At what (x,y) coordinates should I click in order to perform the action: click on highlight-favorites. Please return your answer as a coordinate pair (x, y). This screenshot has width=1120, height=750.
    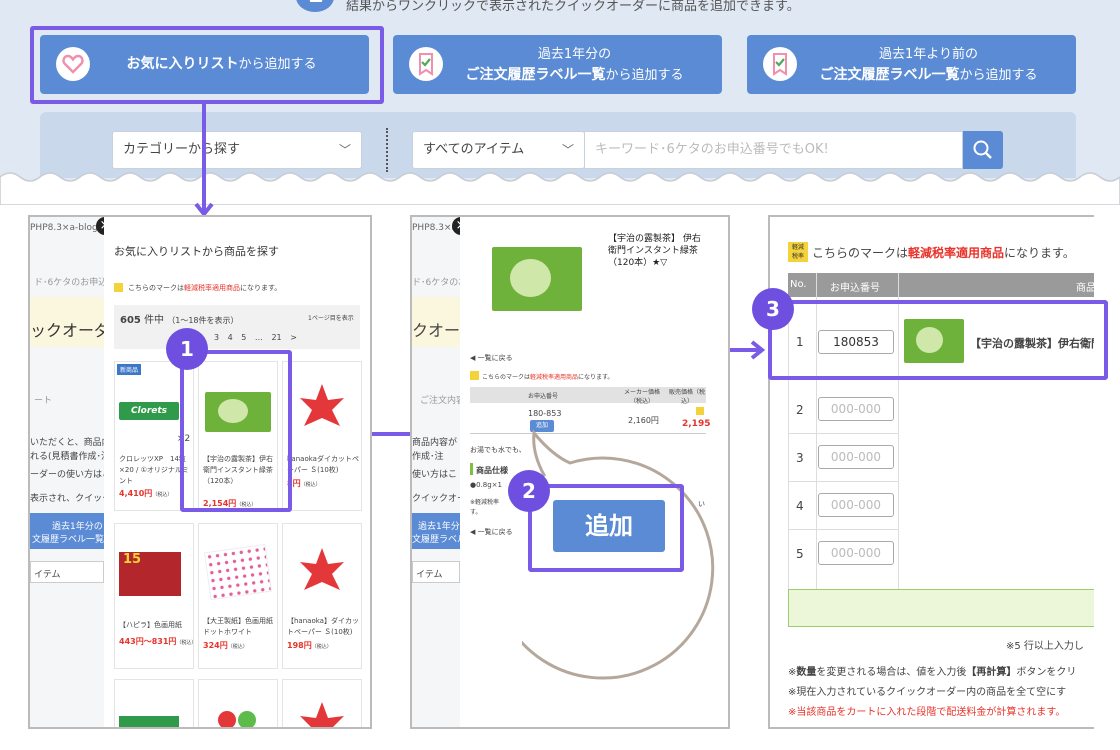
    Looking at the image, I should click on (207, 65).